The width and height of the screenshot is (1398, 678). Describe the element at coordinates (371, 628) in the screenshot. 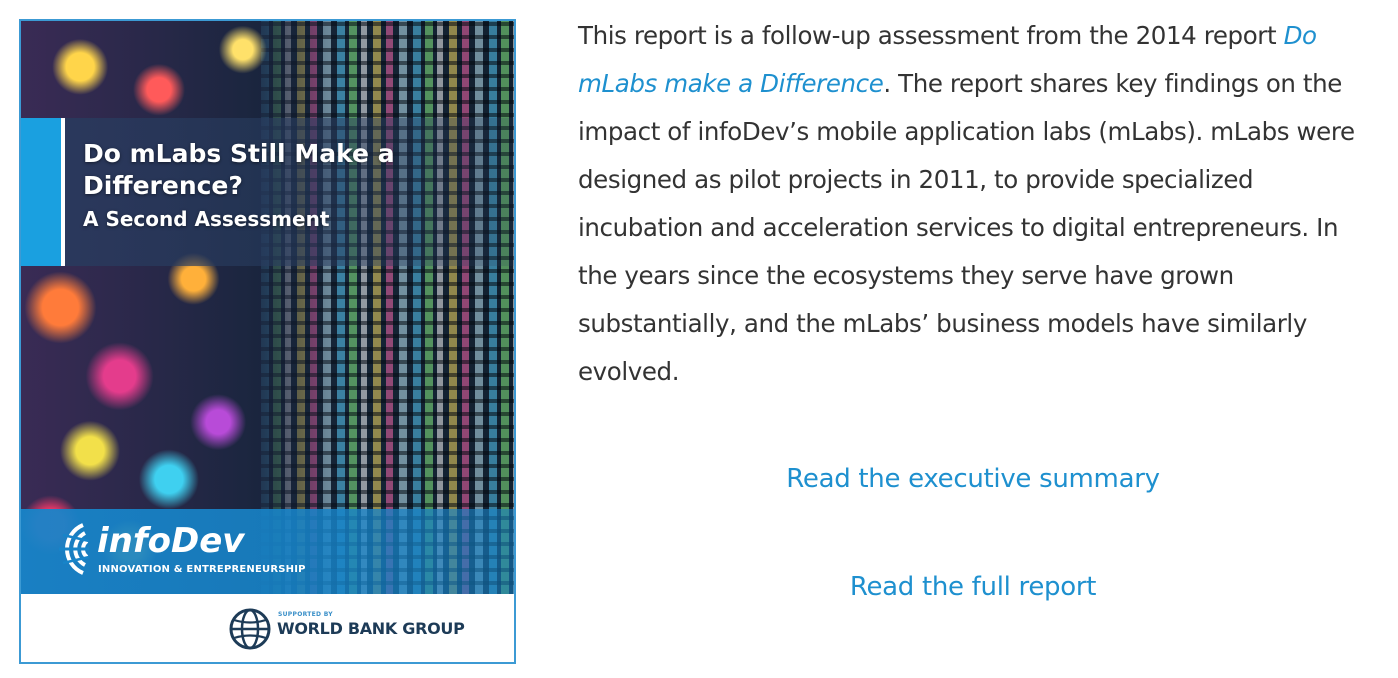

I see `world-bank-group-name: WORLD BANK GROUP` at that location.